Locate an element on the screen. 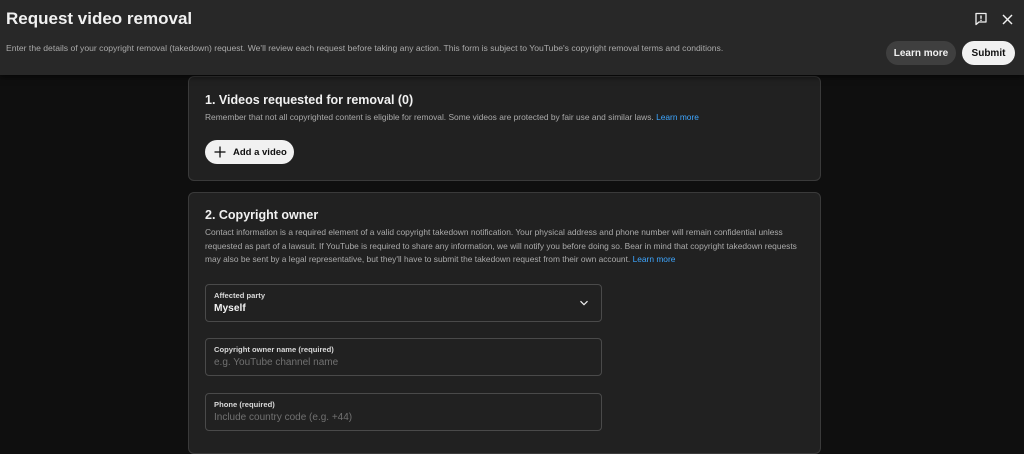 Image resolution: width=1024 pixels, height=454 pixels. owner-name-label: Copyright owner name (required) is located at coordinates (274, 349).